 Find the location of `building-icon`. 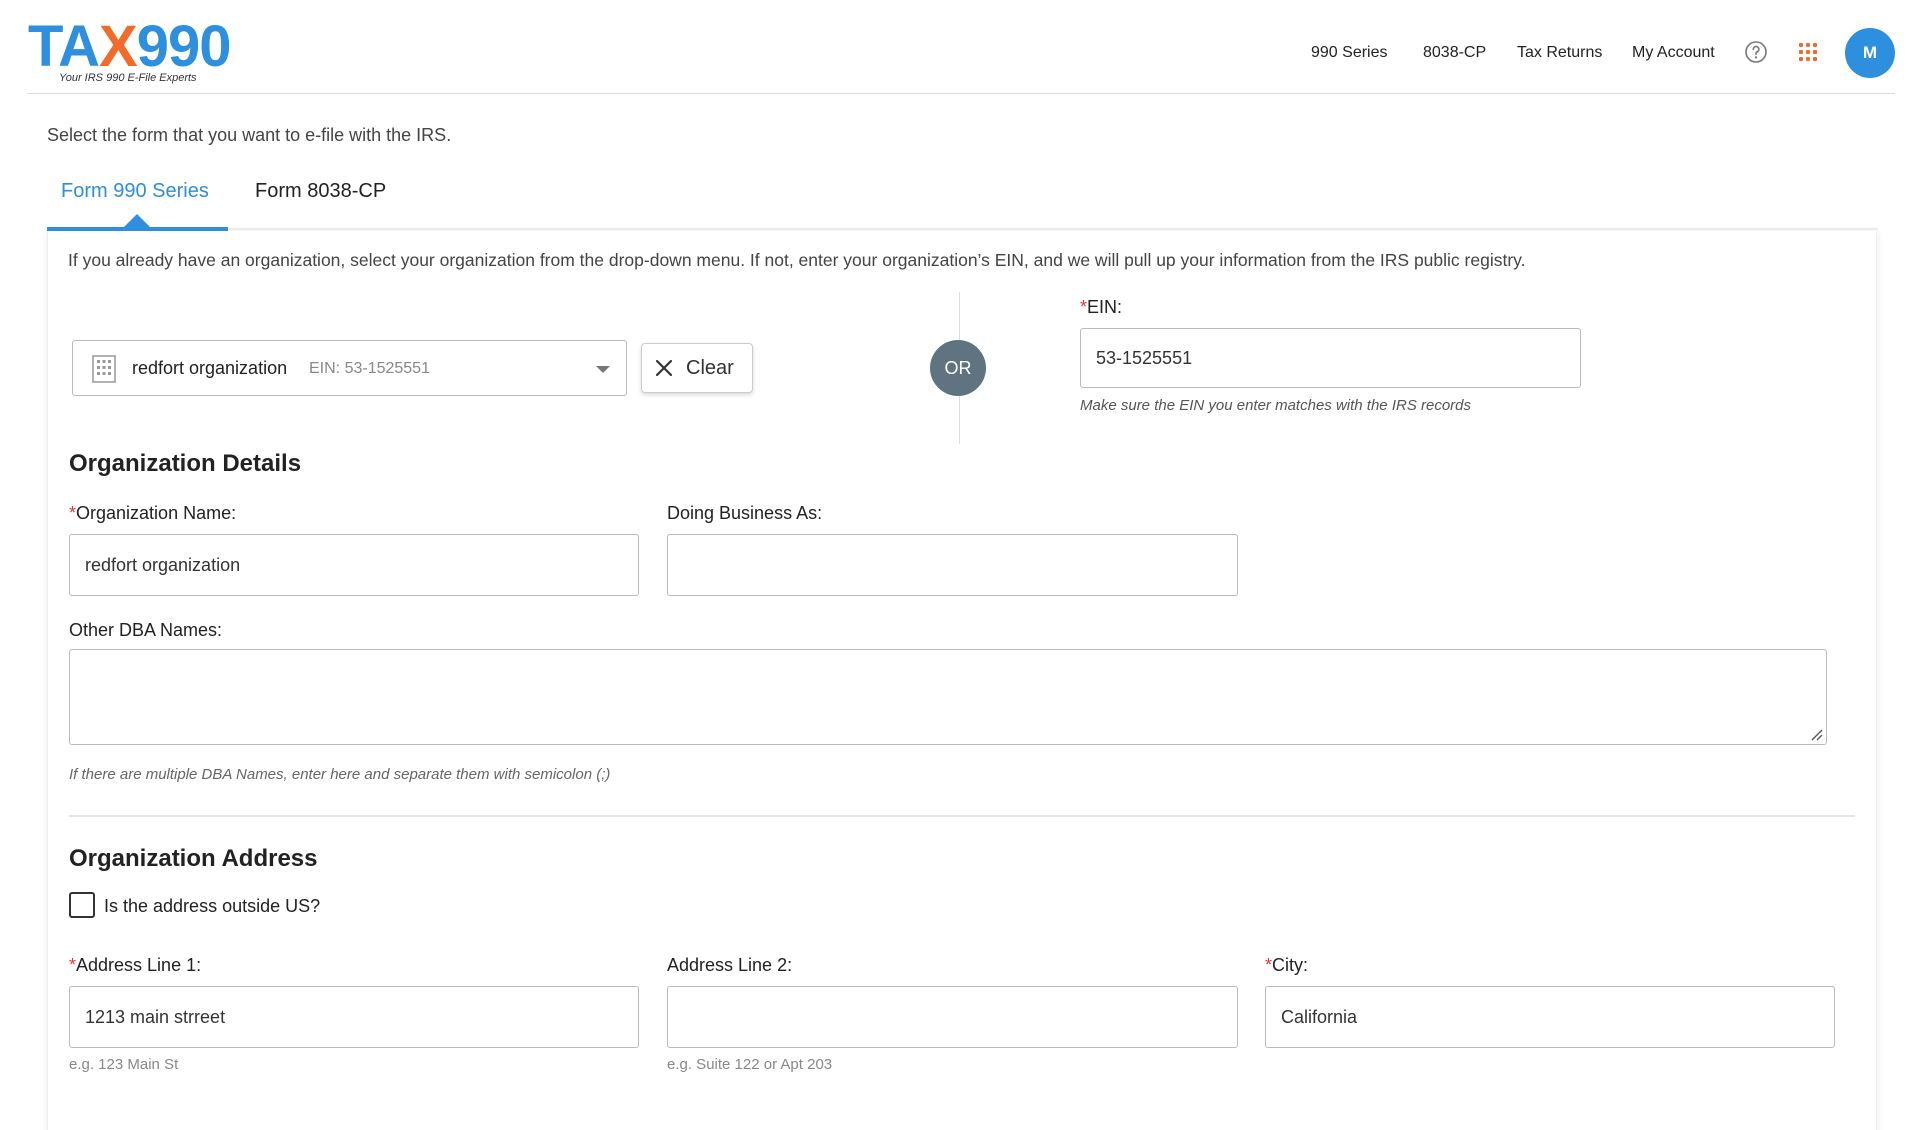

building-icon is located at coordinates (104, 369).